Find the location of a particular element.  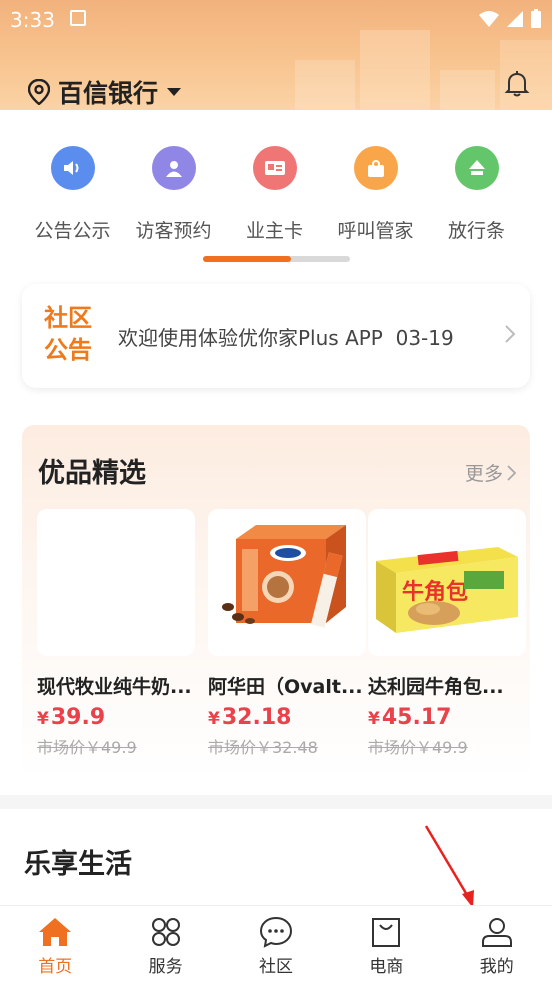

battery-icon is located at coordinates (536, 18).